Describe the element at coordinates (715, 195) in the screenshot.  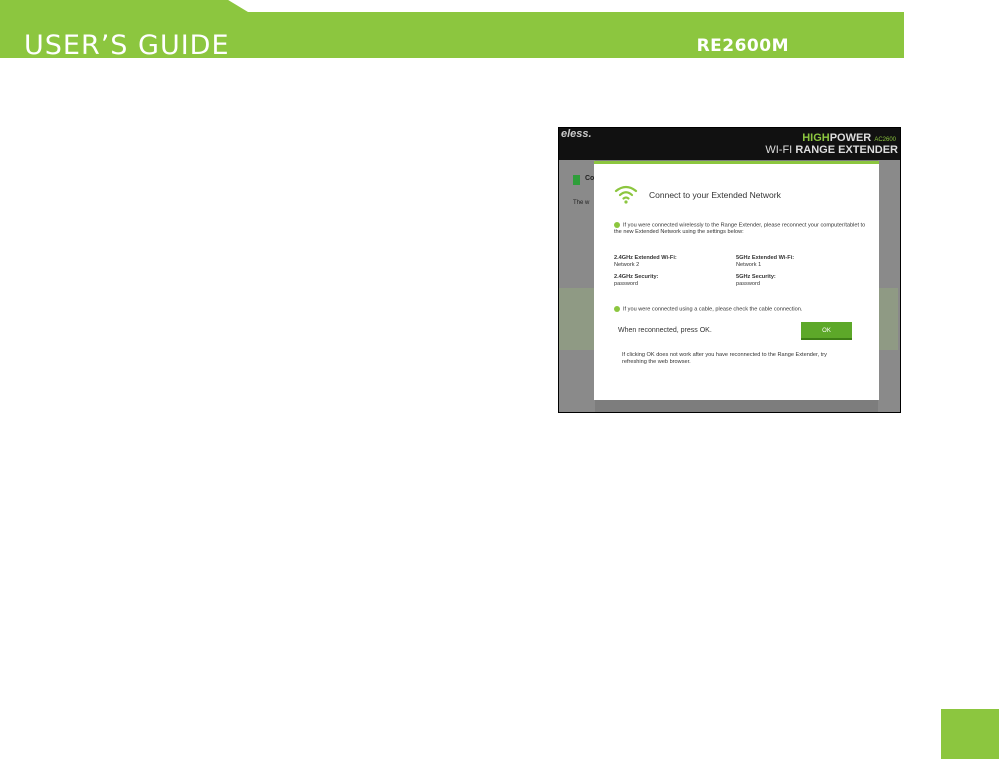
I see `modal-title: Connect to your Extended Network` at that location.